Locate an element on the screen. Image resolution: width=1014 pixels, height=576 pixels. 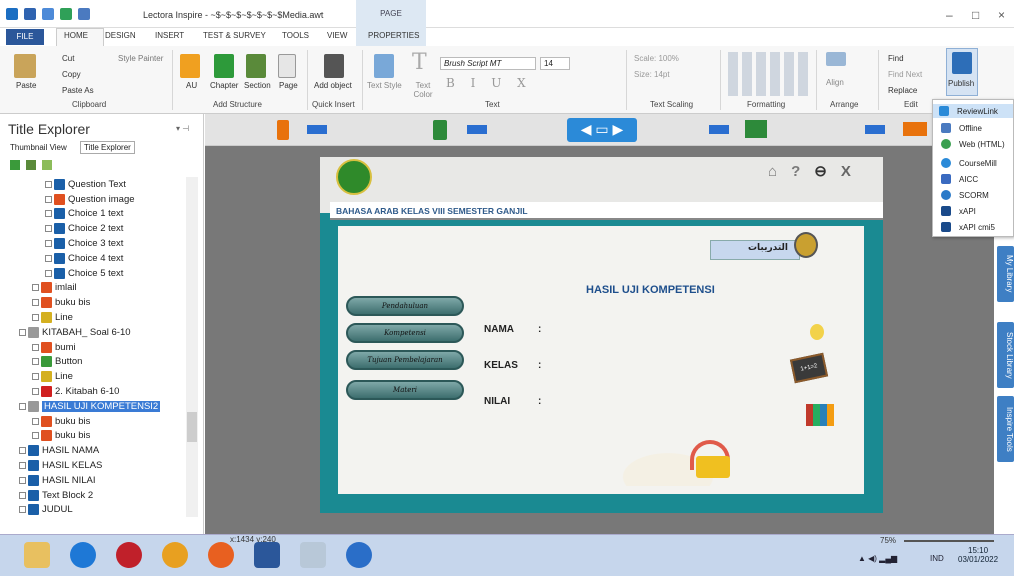
tree-item: 2. Kitabah 6-10 is located at coordinates (96, 391).